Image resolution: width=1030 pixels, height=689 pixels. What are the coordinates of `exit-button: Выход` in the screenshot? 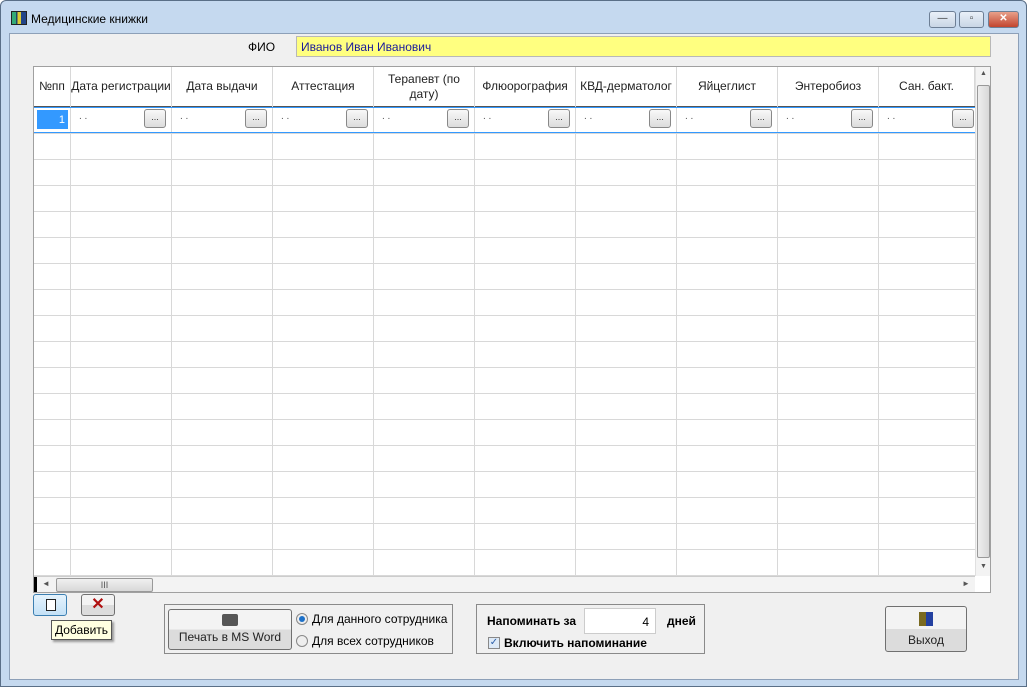 It's located at (926, 629).